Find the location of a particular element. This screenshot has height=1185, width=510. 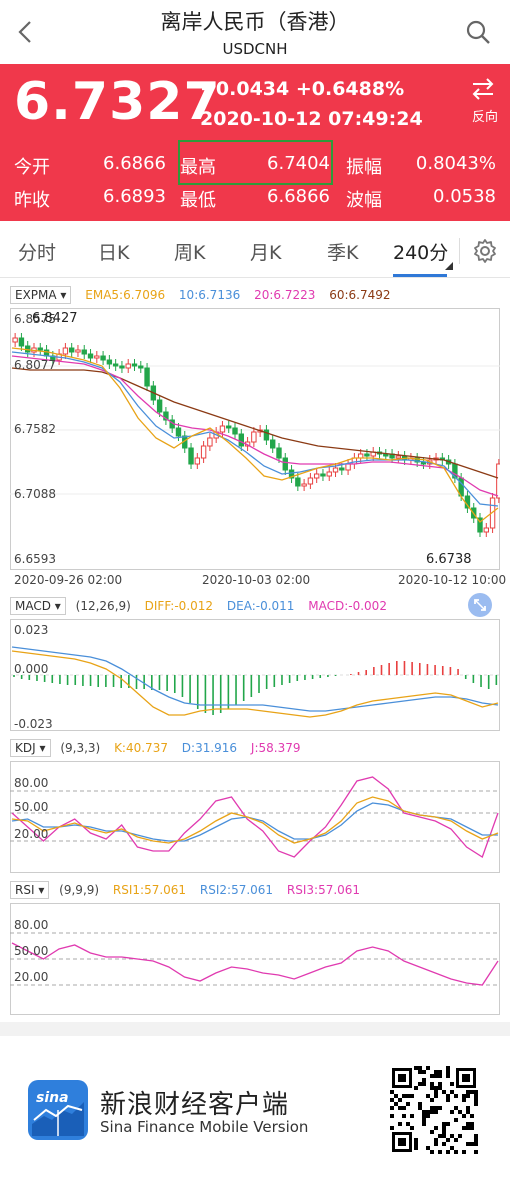

rsi-line is located at coordinates (255, 964).